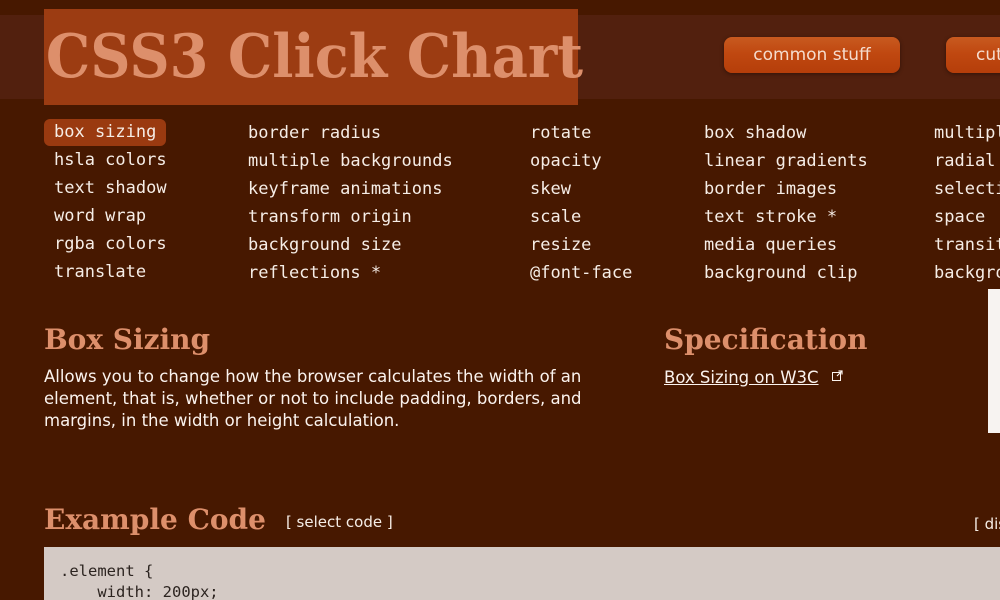  What do you see at coordinates (105, 132) in the screenshot?
I see `feature-item-box-sizing: box sizing` at bounding box center [105, 132].